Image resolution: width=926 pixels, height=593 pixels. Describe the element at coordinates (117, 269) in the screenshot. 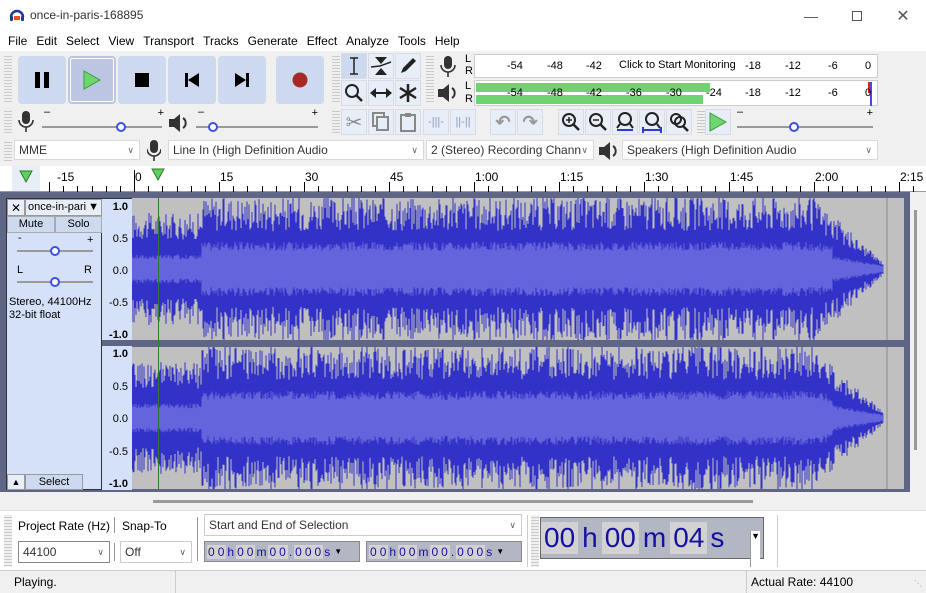

I see `vertical-scale-ch1: 1.0 0.5 0.0 -0.5 -1.0` at that location.